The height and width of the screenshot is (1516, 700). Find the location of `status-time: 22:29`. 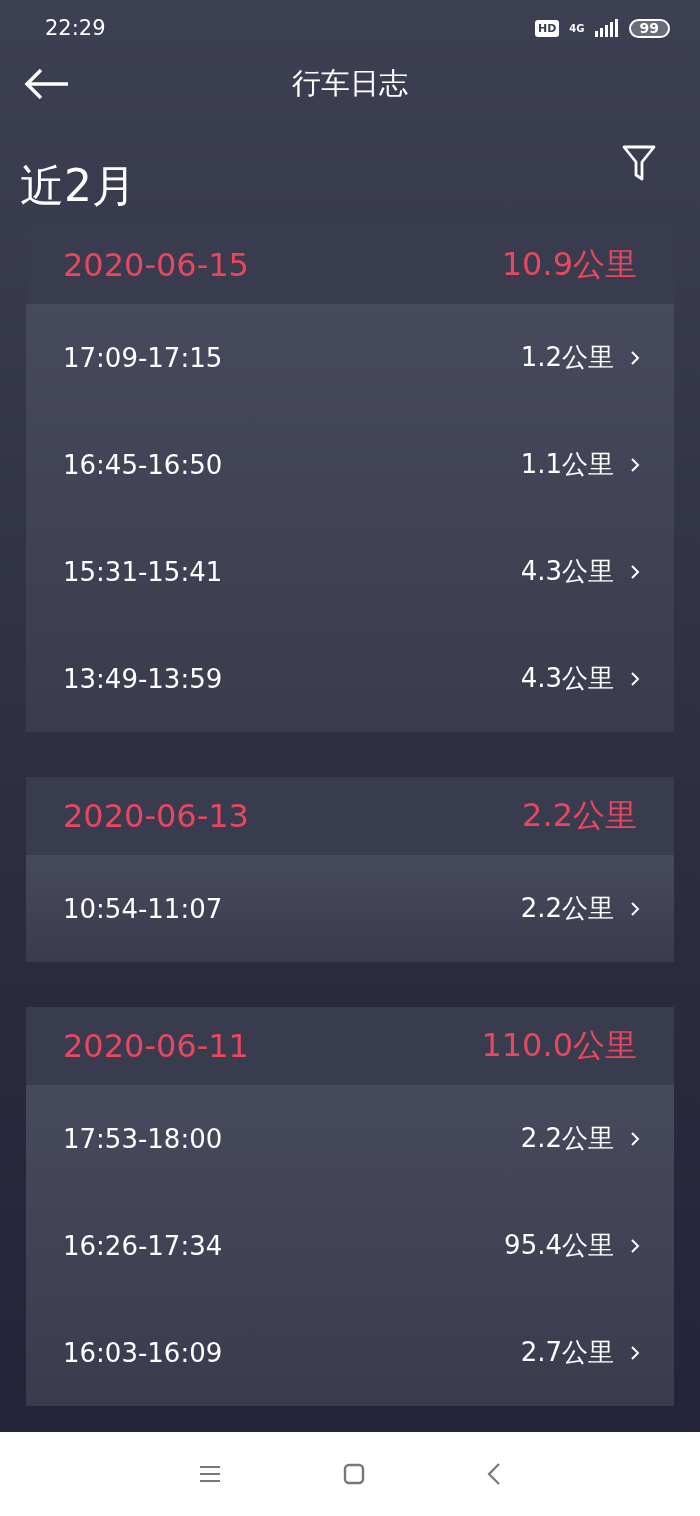

status-time: 22:29 is located at coordinates (75, 28).